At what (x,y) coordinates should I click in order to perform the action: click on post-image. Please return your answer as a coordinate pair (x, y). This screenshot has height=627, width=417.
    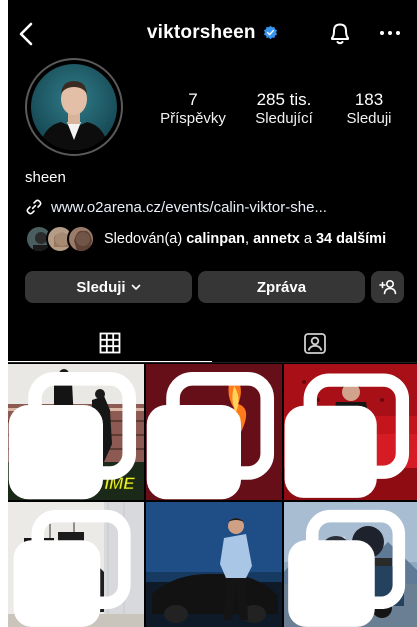
    Looking at the image, I should click on (214, 564).